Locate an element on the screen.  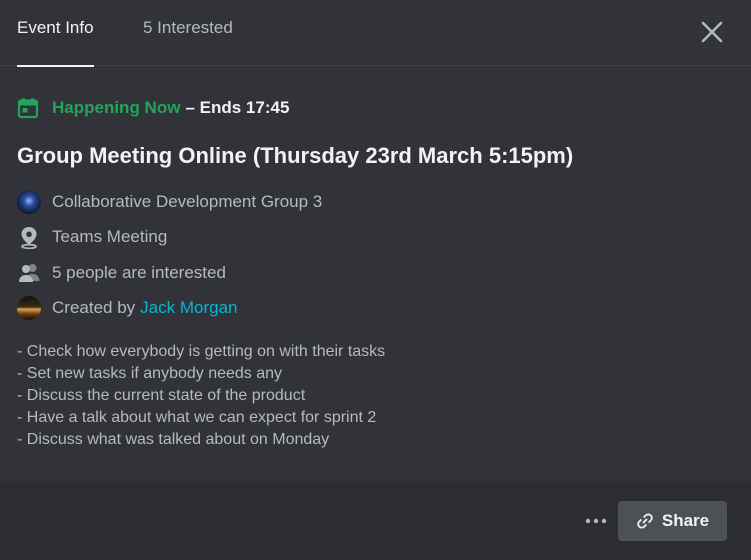
guild-name: Collaborative Development Group 3 is located at coordinates (187, 201).